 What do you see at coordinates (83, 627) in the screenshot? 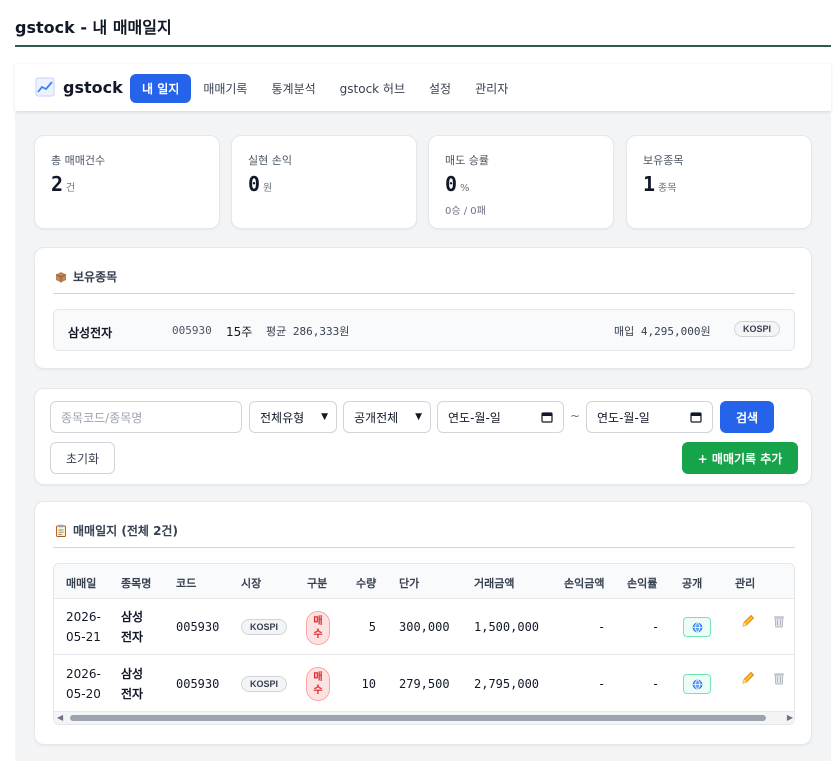
I see `cell-date: 2026- 05-21` at bounding box center [83, 627].